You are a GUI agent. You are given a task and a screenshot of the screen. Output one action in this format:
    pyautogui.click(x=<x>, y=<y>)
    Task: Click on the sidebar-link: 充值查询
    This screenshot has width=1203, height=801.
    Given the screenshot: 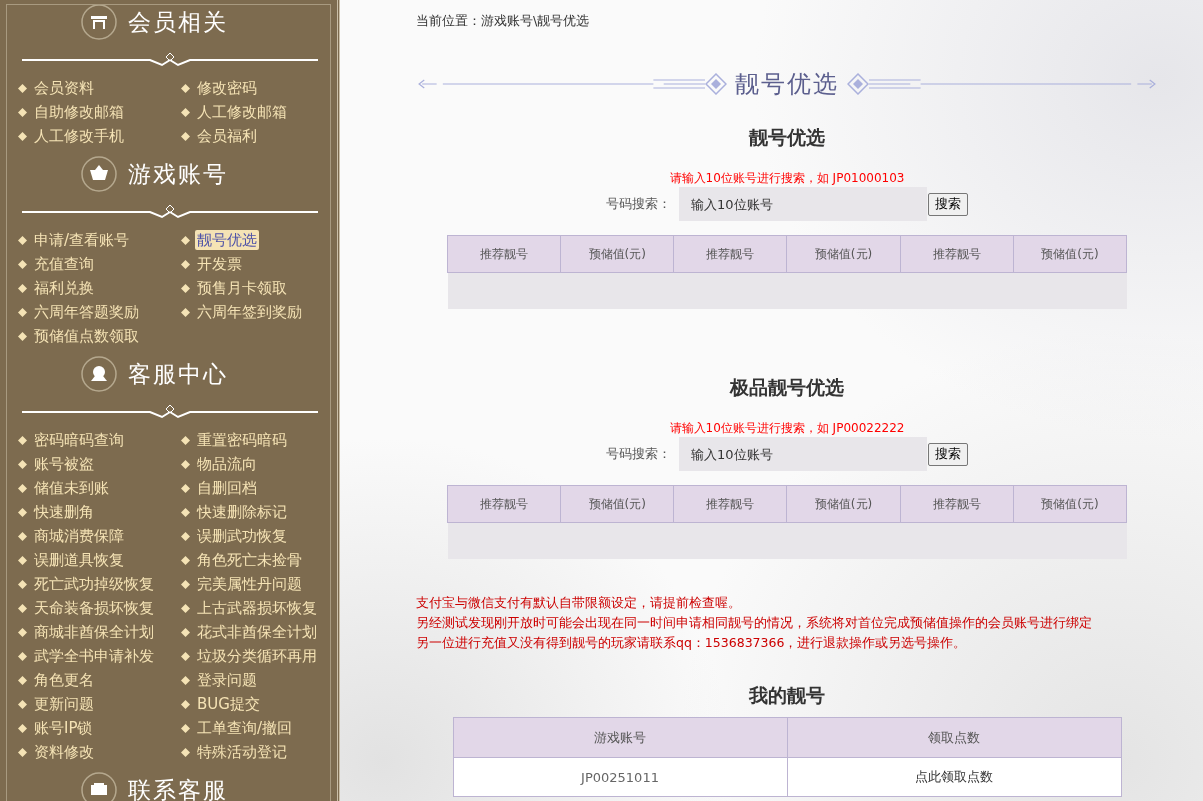 What is the action you would take?
    pyautogui.click(x=64, y=264)
    